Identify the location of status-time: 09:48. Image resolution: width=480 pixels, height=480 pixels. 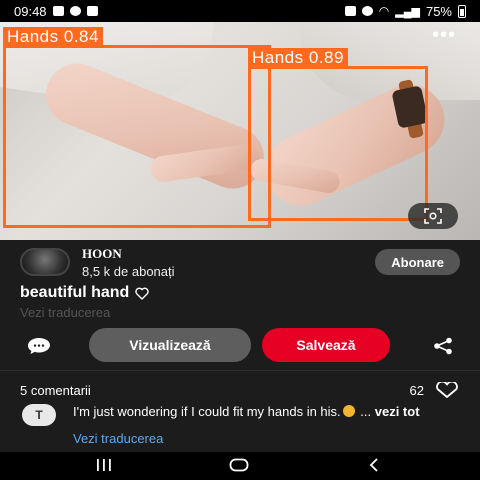
(30, 11).